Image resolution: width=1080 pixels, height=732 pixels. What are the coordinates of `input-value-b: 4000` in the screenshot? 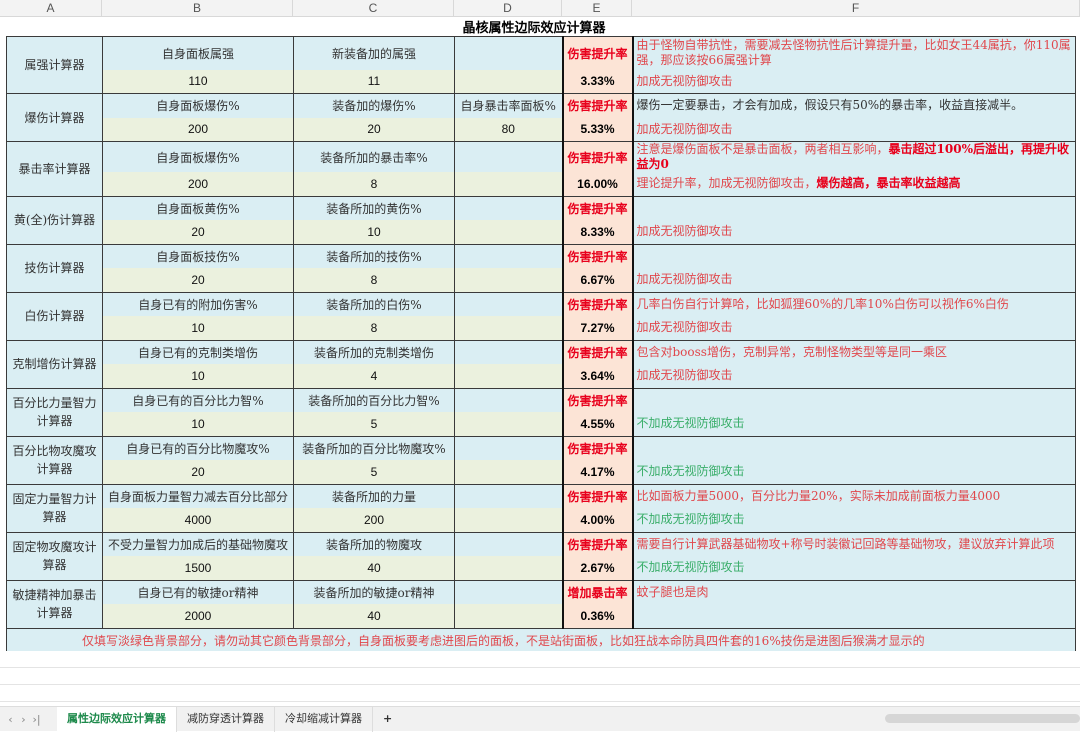 It's located at (198, 520).